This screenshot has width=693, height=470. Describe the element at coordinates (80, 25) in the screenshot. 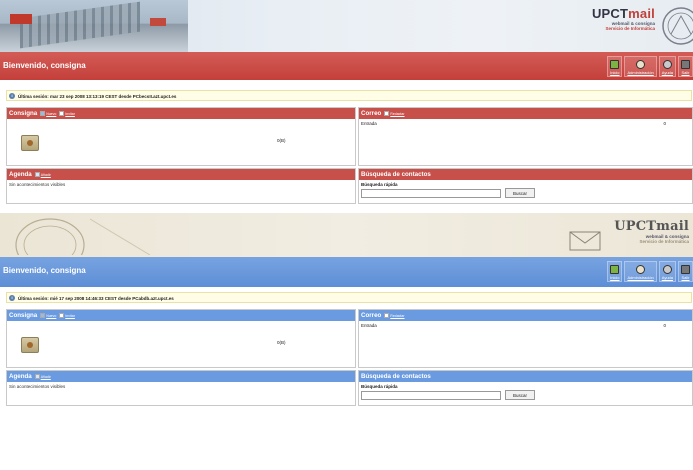

I see `roof-art` at that location.